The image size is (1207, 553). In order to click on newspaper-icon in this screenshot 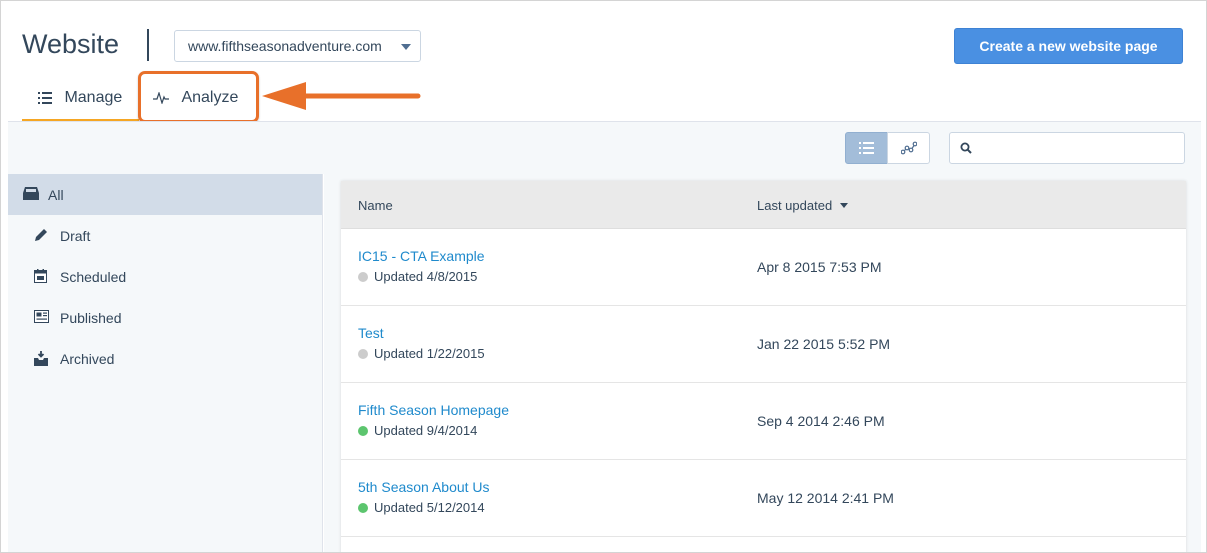, I will do `click(41, 316)`.